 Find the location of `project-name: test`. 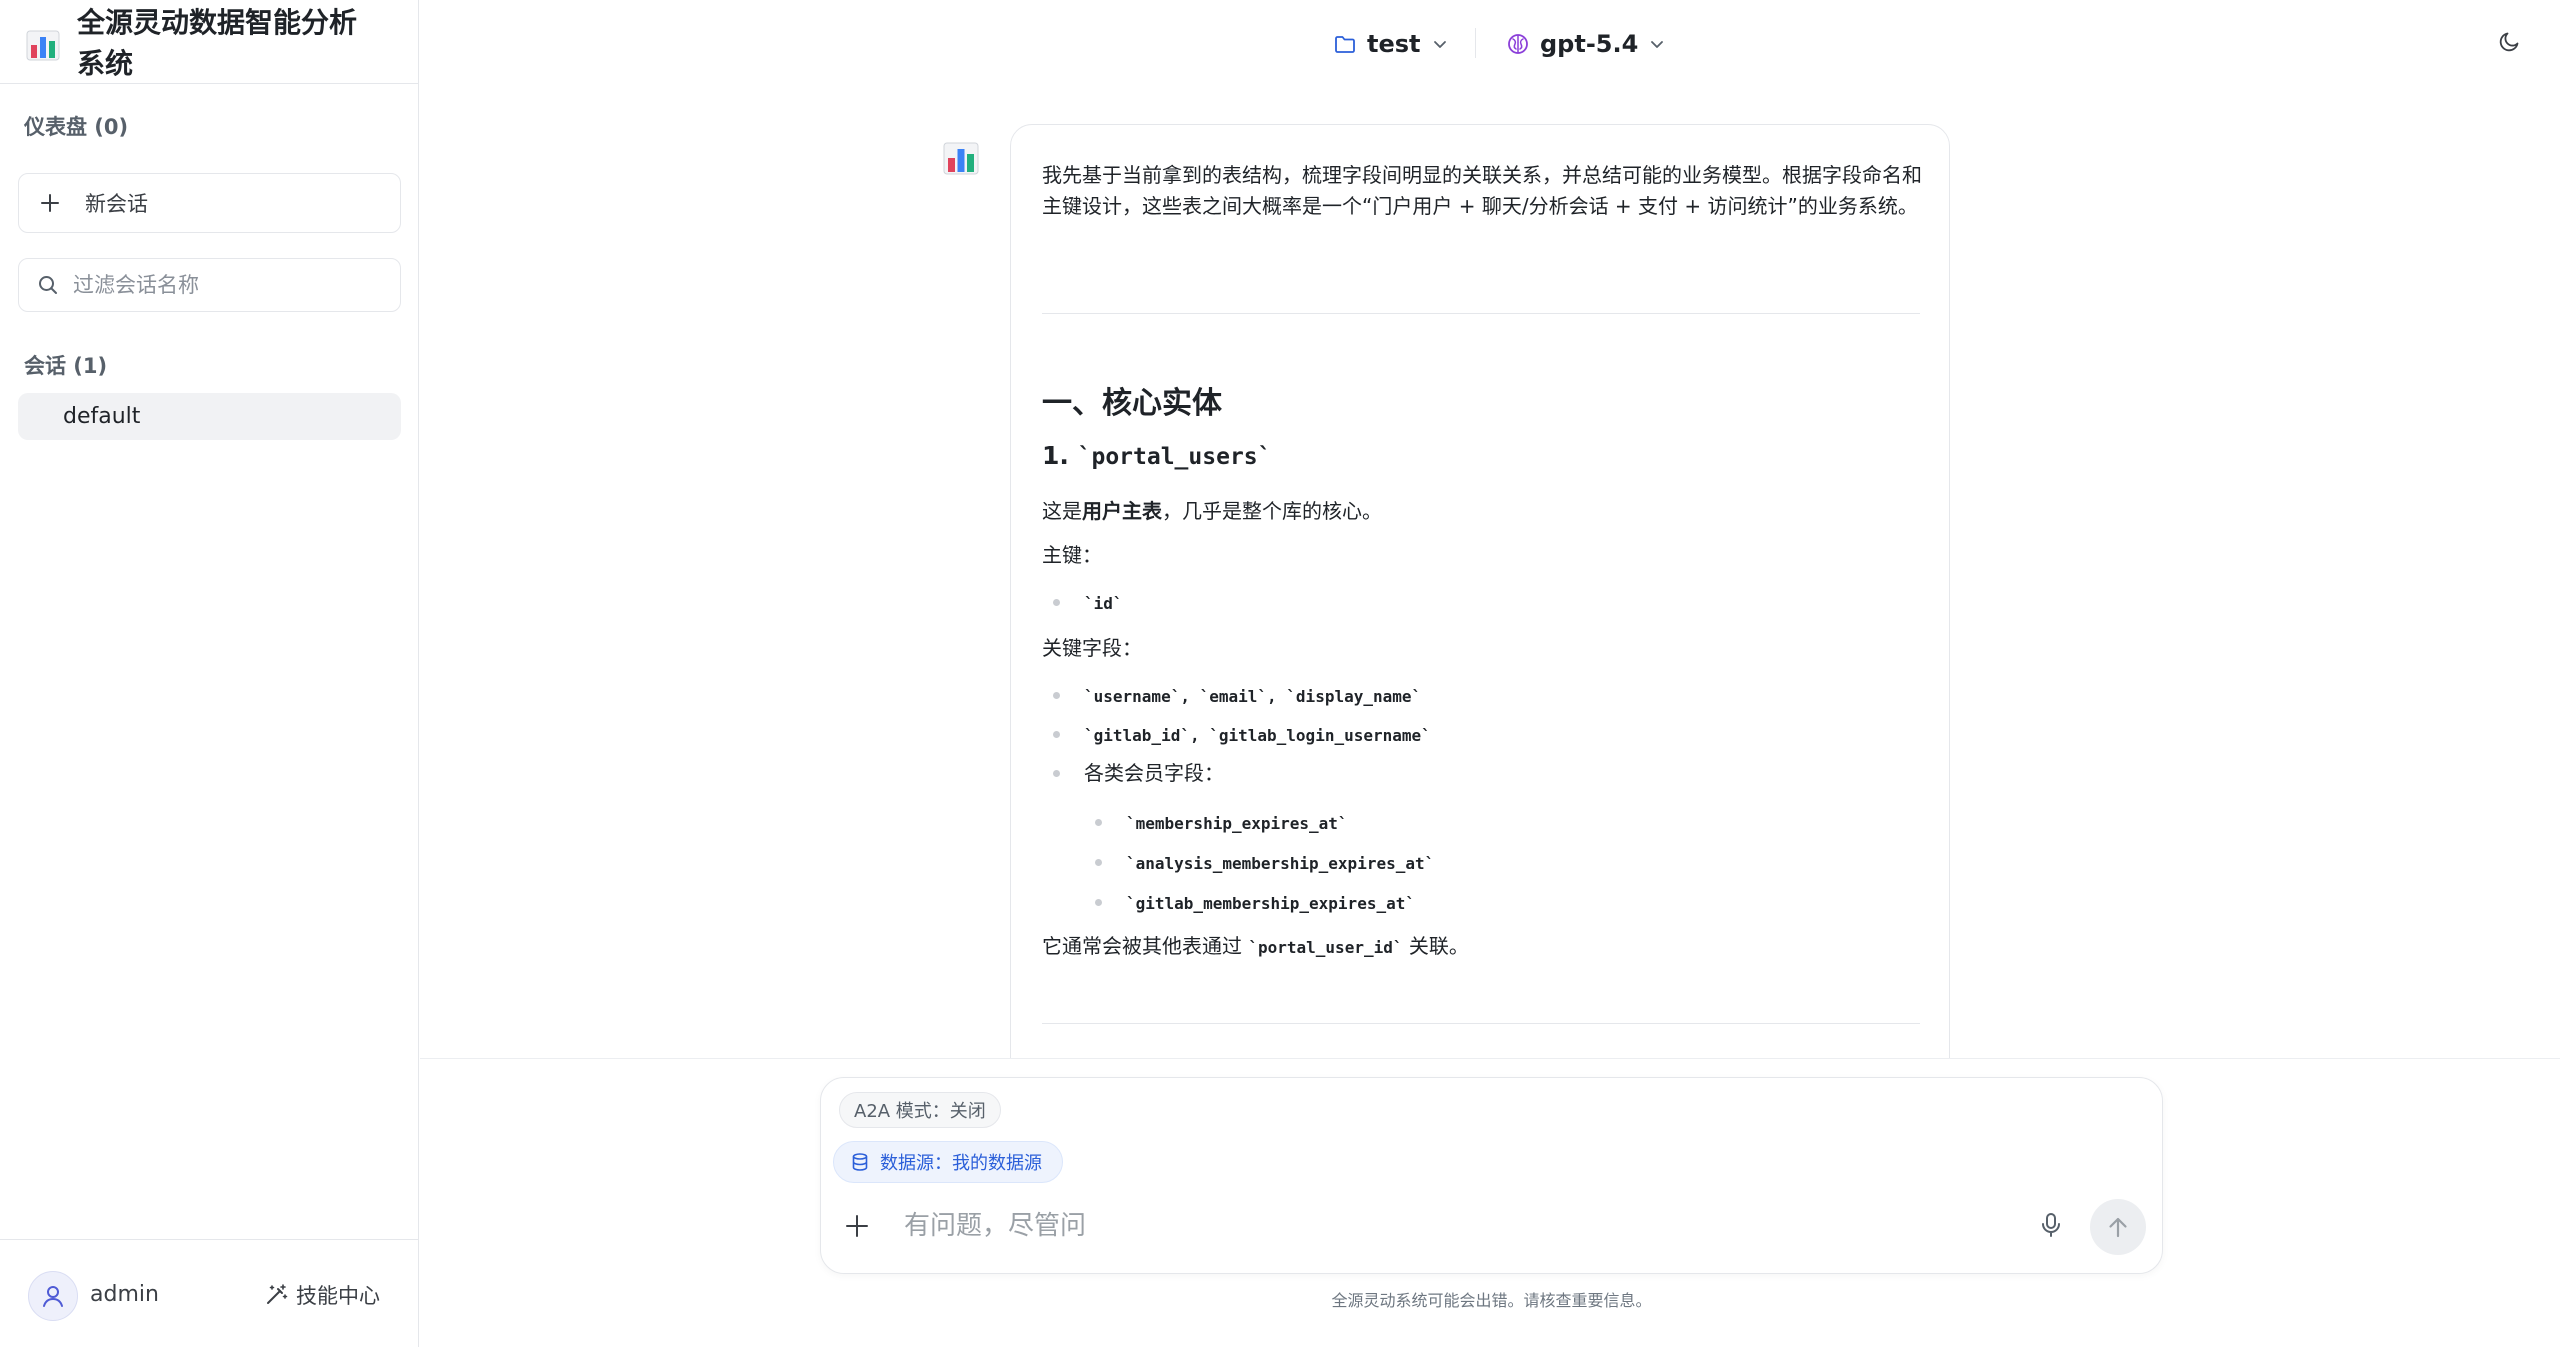

project-name: test is located at coordinates (1394, 44).